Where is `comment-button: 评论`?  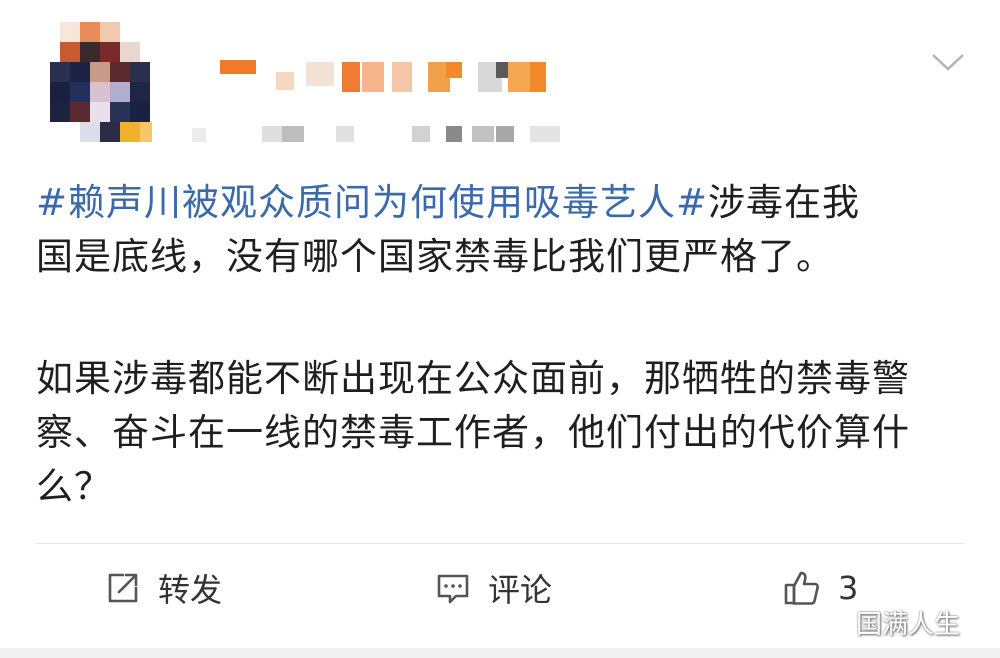 comment-button: 评论 is located at coordinates (493, 588).